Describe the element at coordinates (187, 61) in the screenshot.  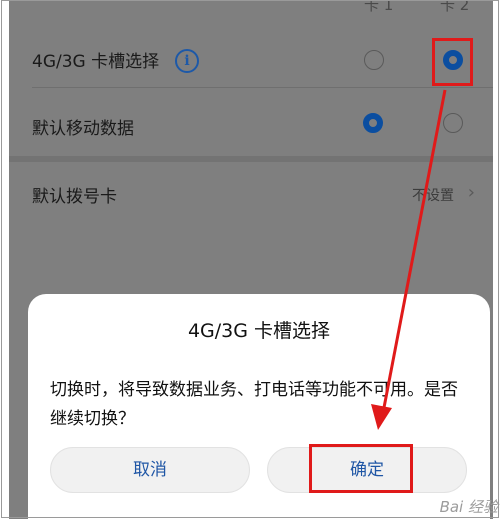
I see `info-icon: i` at that location.